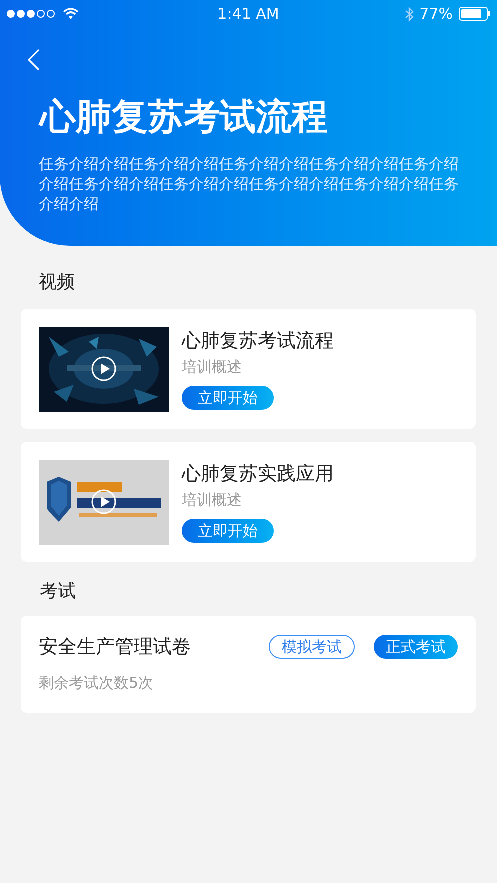 The image size is (497, 883). Describe the element at coordinates (249, 184) in the screenshot. I see `page-description: 任务介绍介绍任务介绍介绍任务介绍介绍任务介绍介绍任务介绍介绍任务介绍介绍任务介绍介绍任务介绍介绍任务介绍介绍任务介绍介绍` at that location.